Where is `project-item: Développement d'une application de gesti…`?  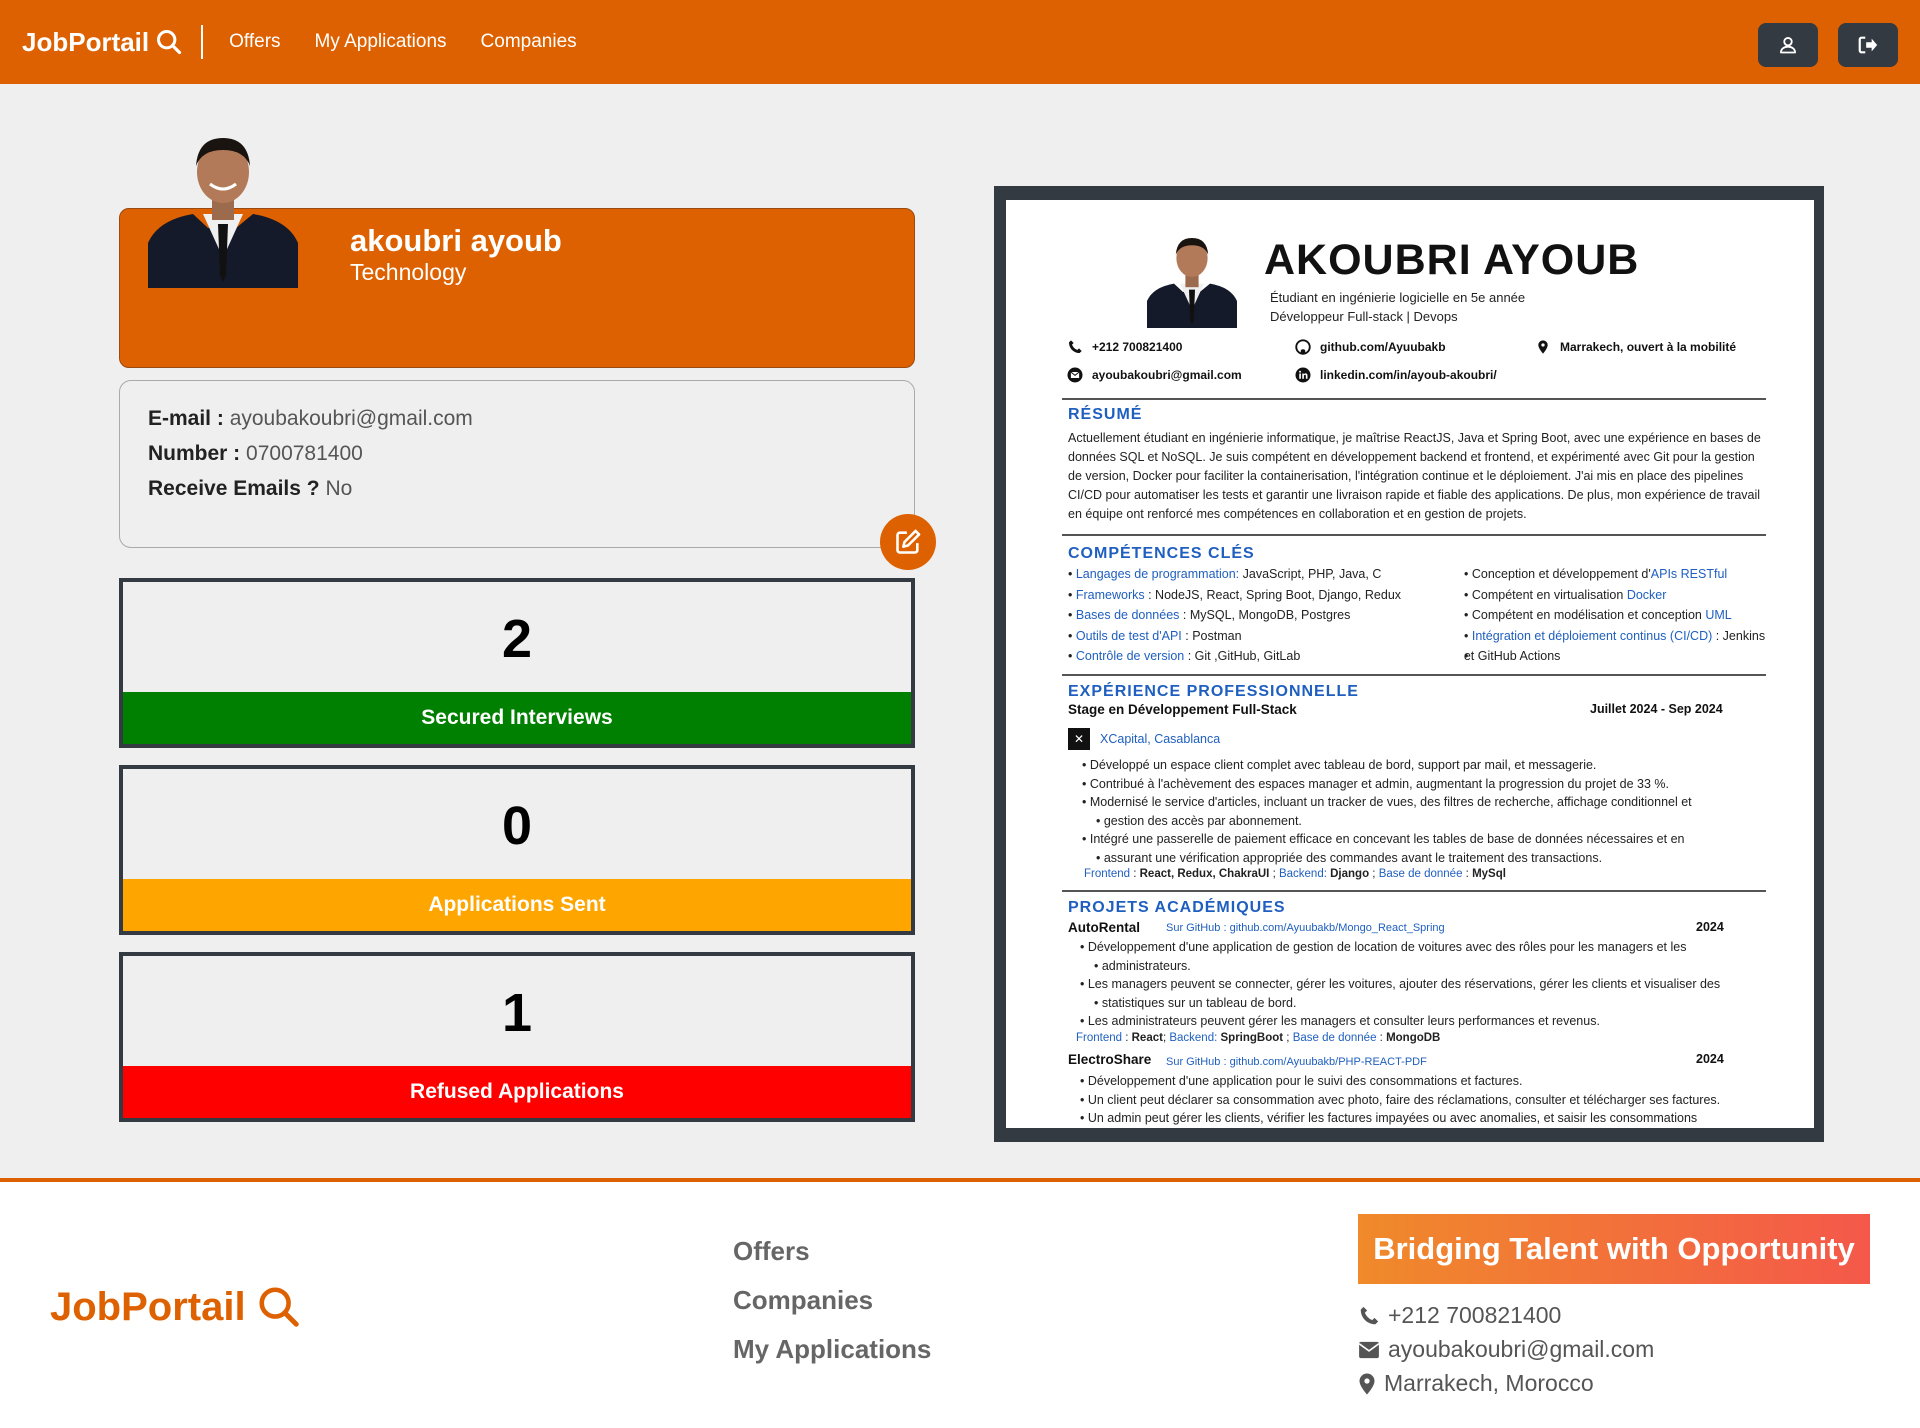 project-item: Développement d'une application de gesti… is located at coordinates (1400, 947).